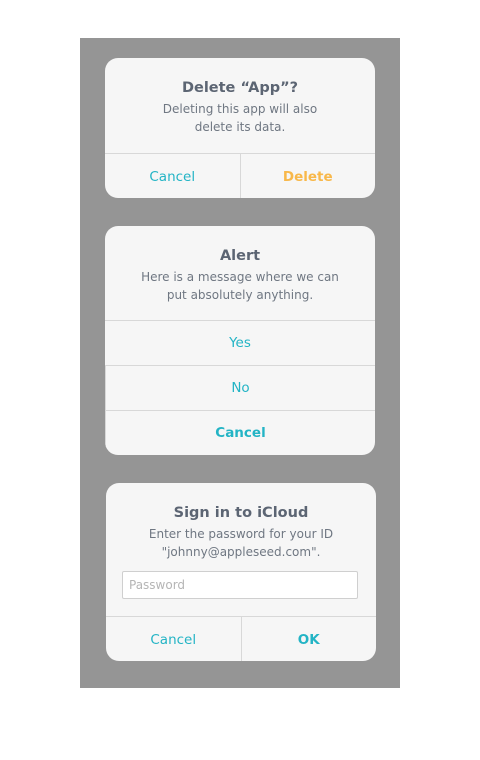  I want to click on alert-button-row: Cancel OK, so click(241, 638).